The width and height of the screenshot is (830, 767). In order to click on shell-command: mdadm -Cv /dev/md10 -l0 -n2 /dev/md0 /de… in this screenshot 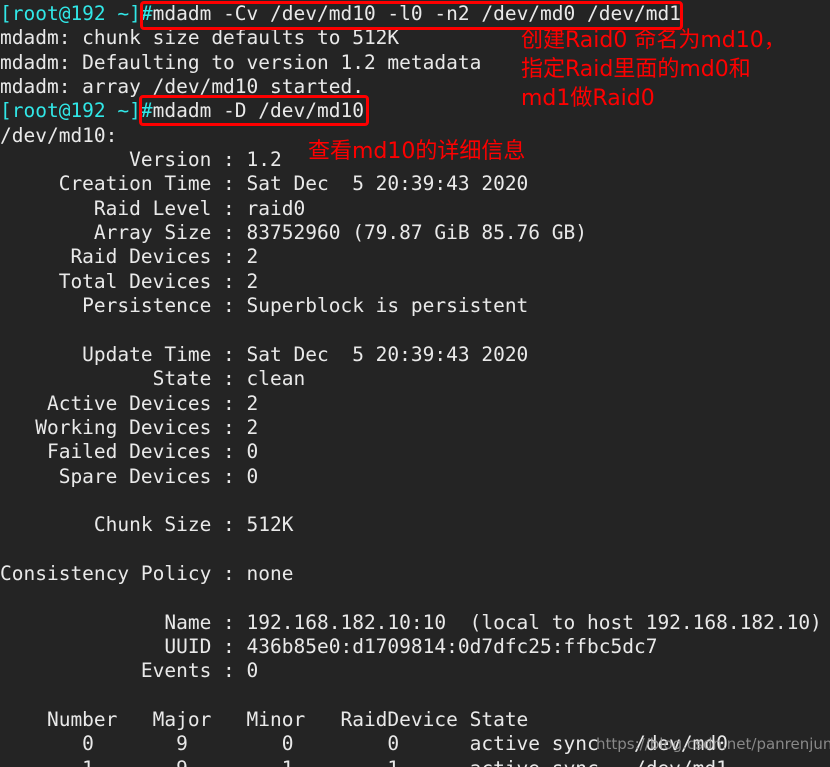, I will do `click(416, 13)`.